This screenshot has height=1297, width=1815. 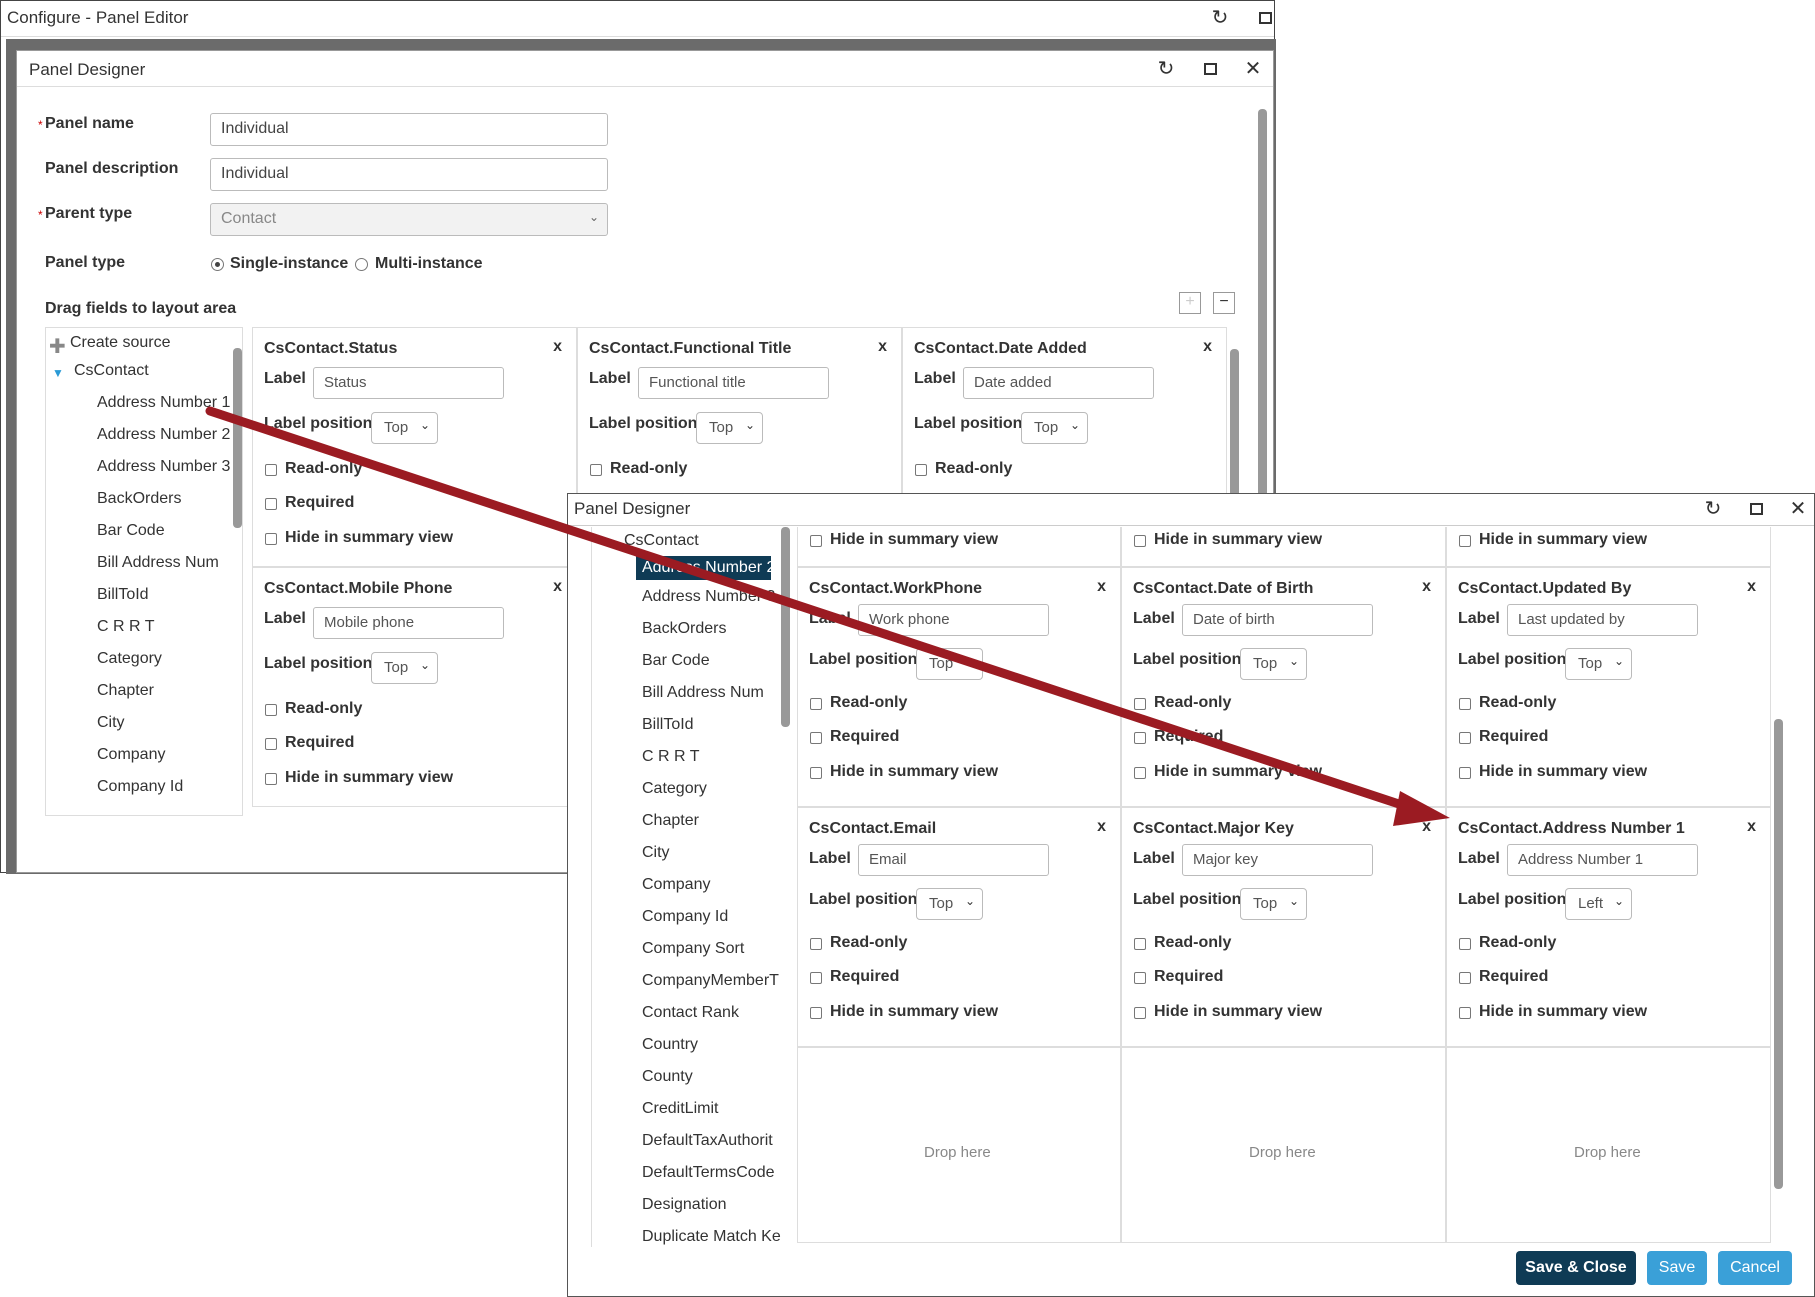 What do you see at coordinates (1677, 1268) in the screenshot?
I see `save-button: Save` at bounding box center [1677, 1268].